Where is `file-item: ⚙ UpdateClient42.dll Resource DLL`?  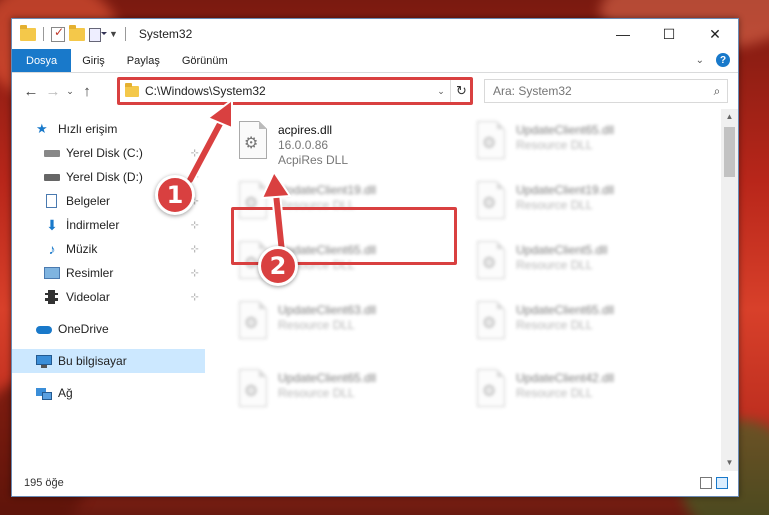 file-item: ⚙ UpdateClient42.dll Resource DLL is located at coordinates (580, 392).